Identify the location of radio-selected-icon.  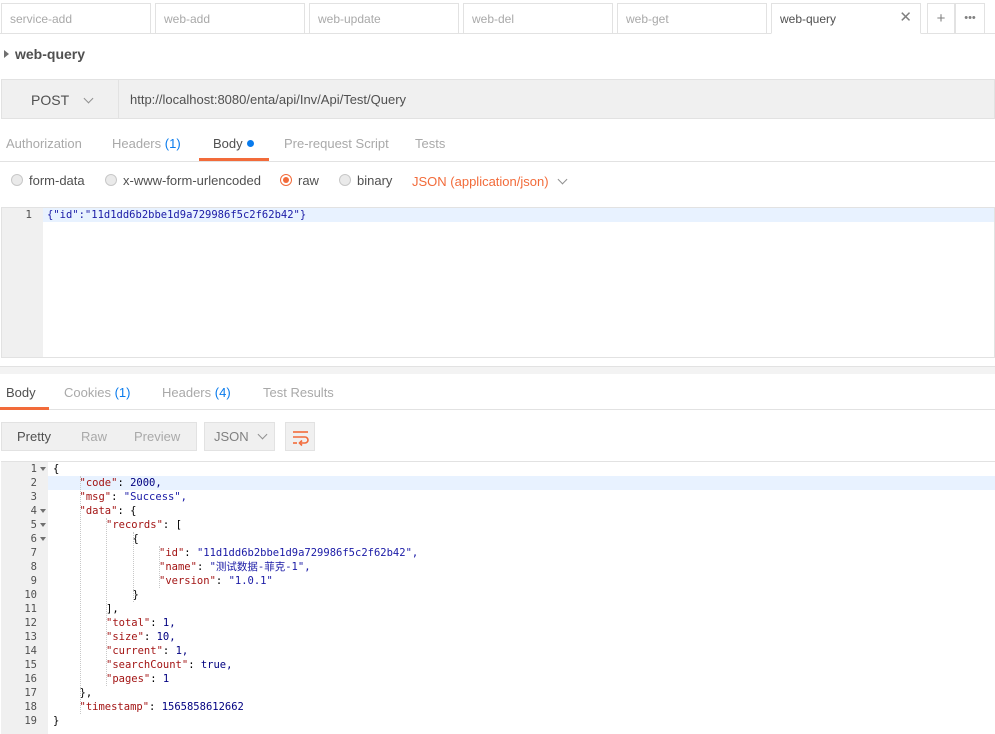
(286, 180).